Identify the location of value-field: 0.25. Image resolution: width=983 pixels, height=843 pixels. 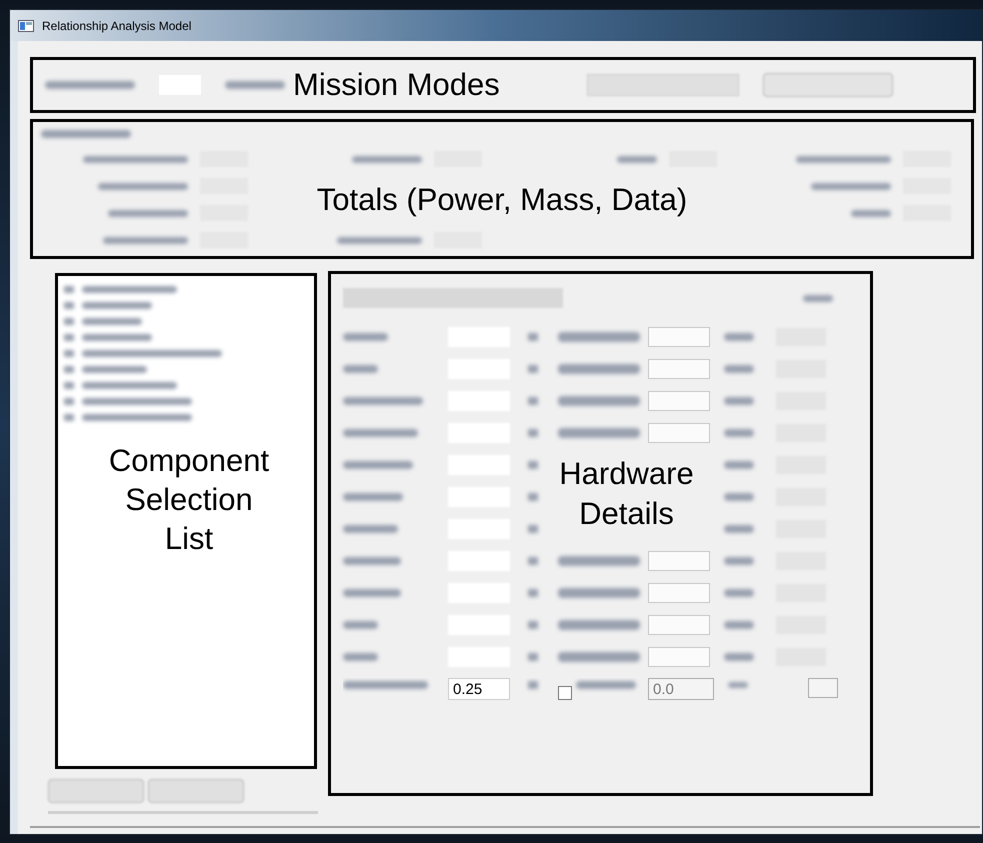
(479, 689).